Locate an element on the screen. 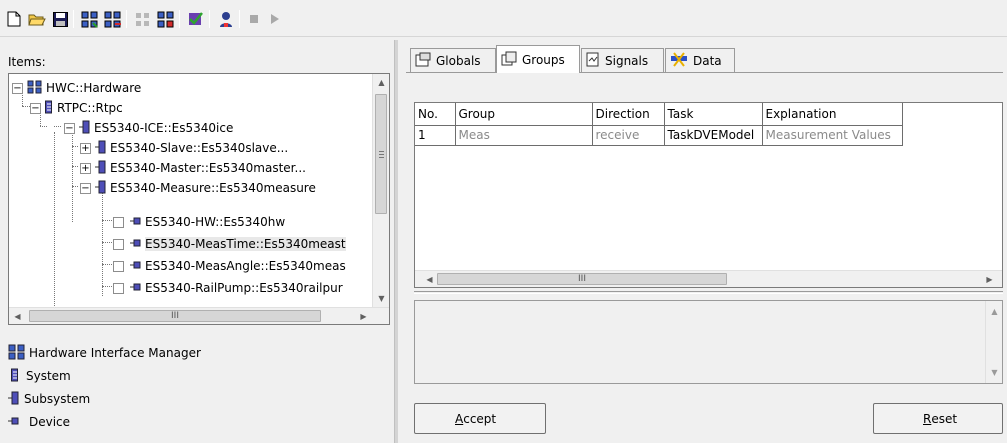 This screenshot has height=443, width=1007. tree-item-label: ES5340-RailPump::Es5340railpur is located at coordinates (244, 288).